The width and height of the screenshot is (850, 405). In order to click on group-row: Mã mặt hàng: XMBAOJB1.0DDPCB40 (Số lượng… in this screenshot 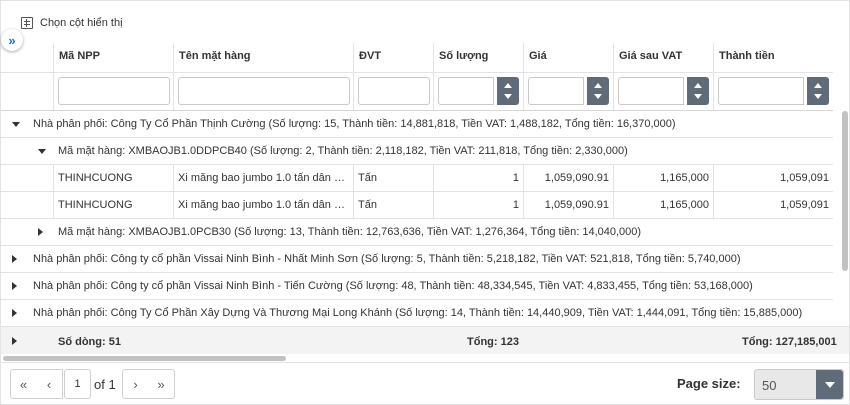, I will do `click(417, 151)`.